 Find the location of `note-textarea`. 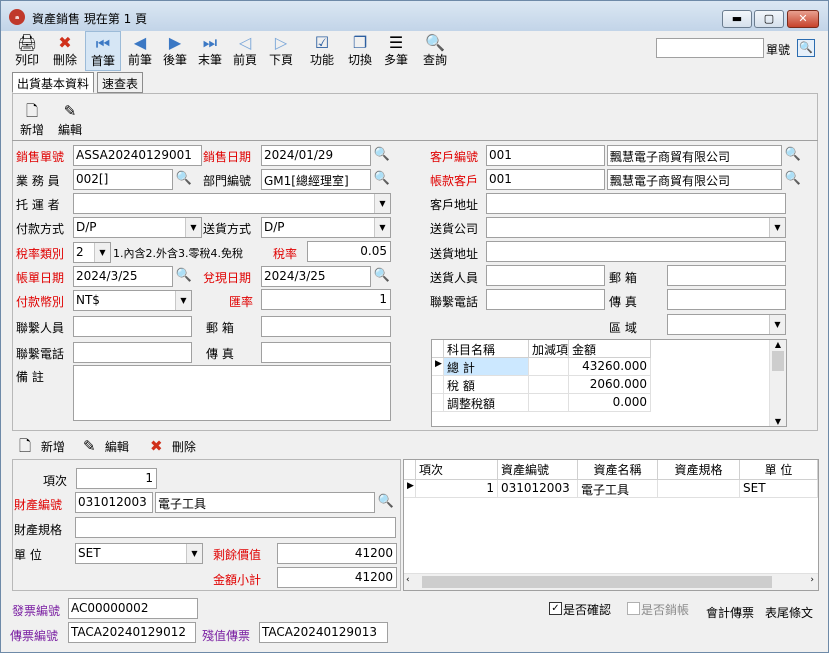

note-textarea is located at coordinates (232, 393).